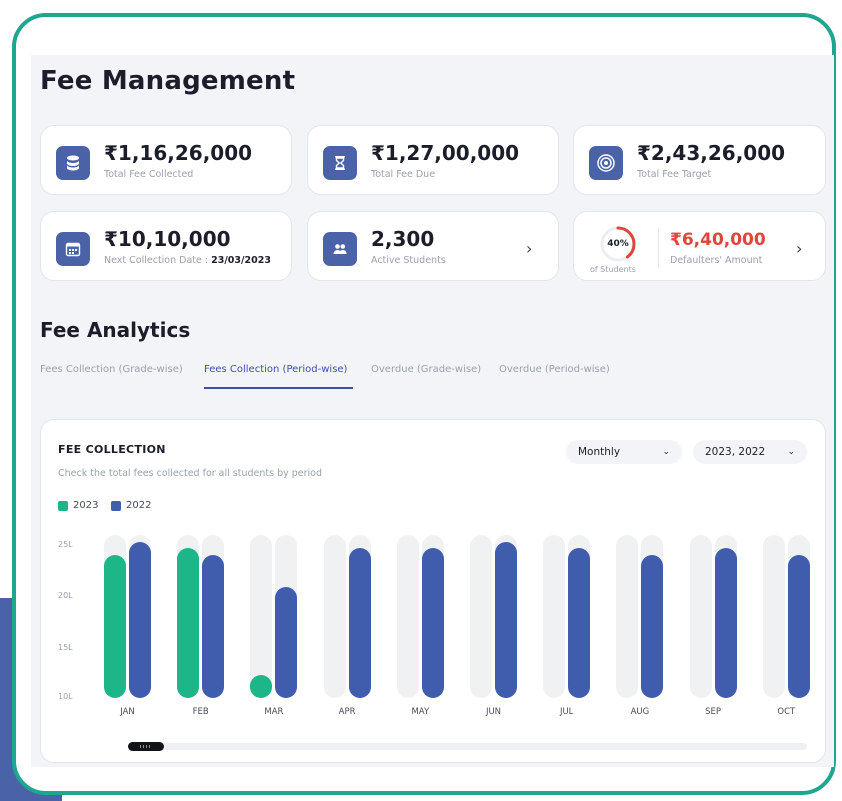 The image size is (842, 801). I want to click on defaulters-amount-label: Defaulters' Amount, so click(716, 260).